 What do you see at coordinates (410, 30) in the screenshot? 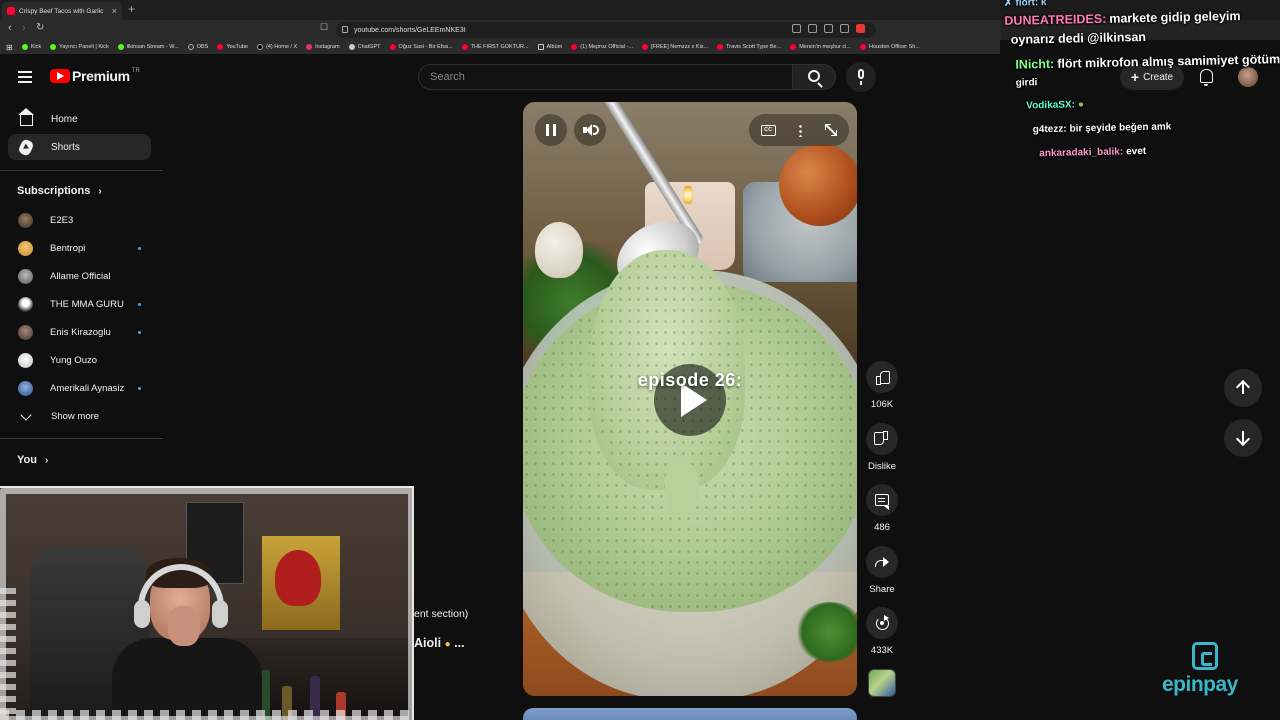
I see `address-url: youtube.com/shorts/GeLEEmNKE3I` at bounding box center [410, 30].